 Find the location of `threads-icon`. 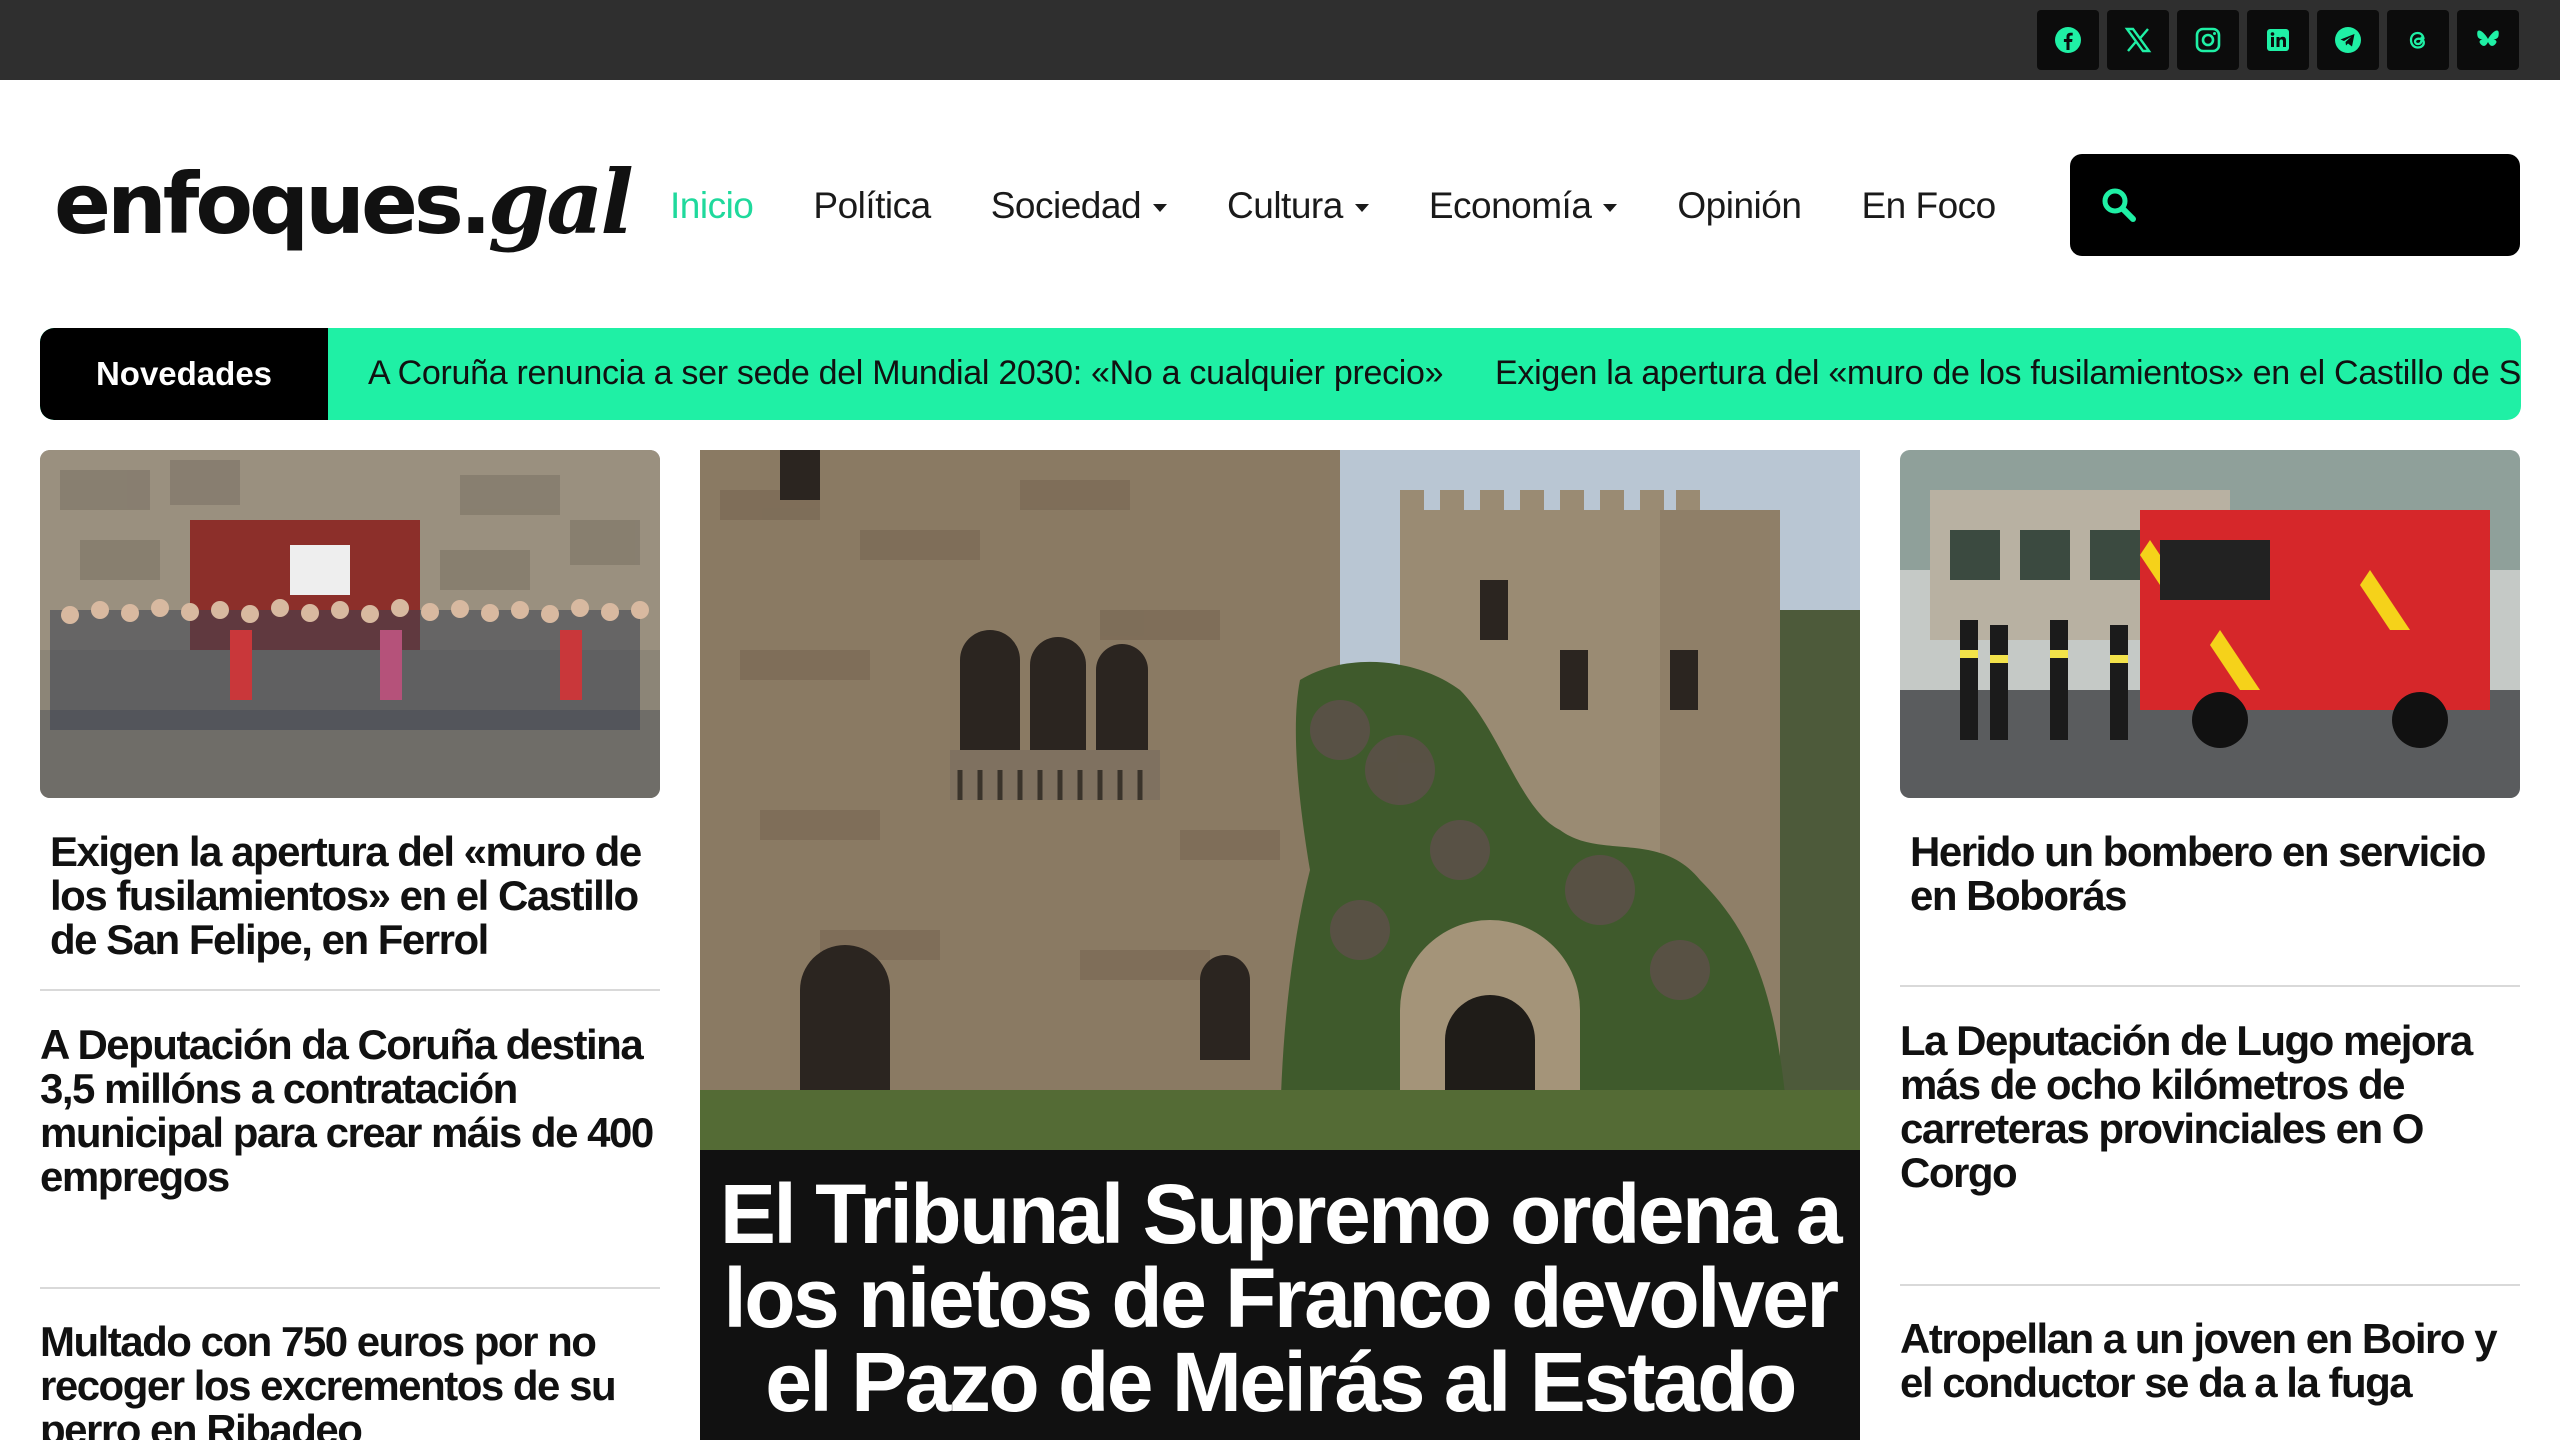

threads-icon is located at coordinates (2417, 40).